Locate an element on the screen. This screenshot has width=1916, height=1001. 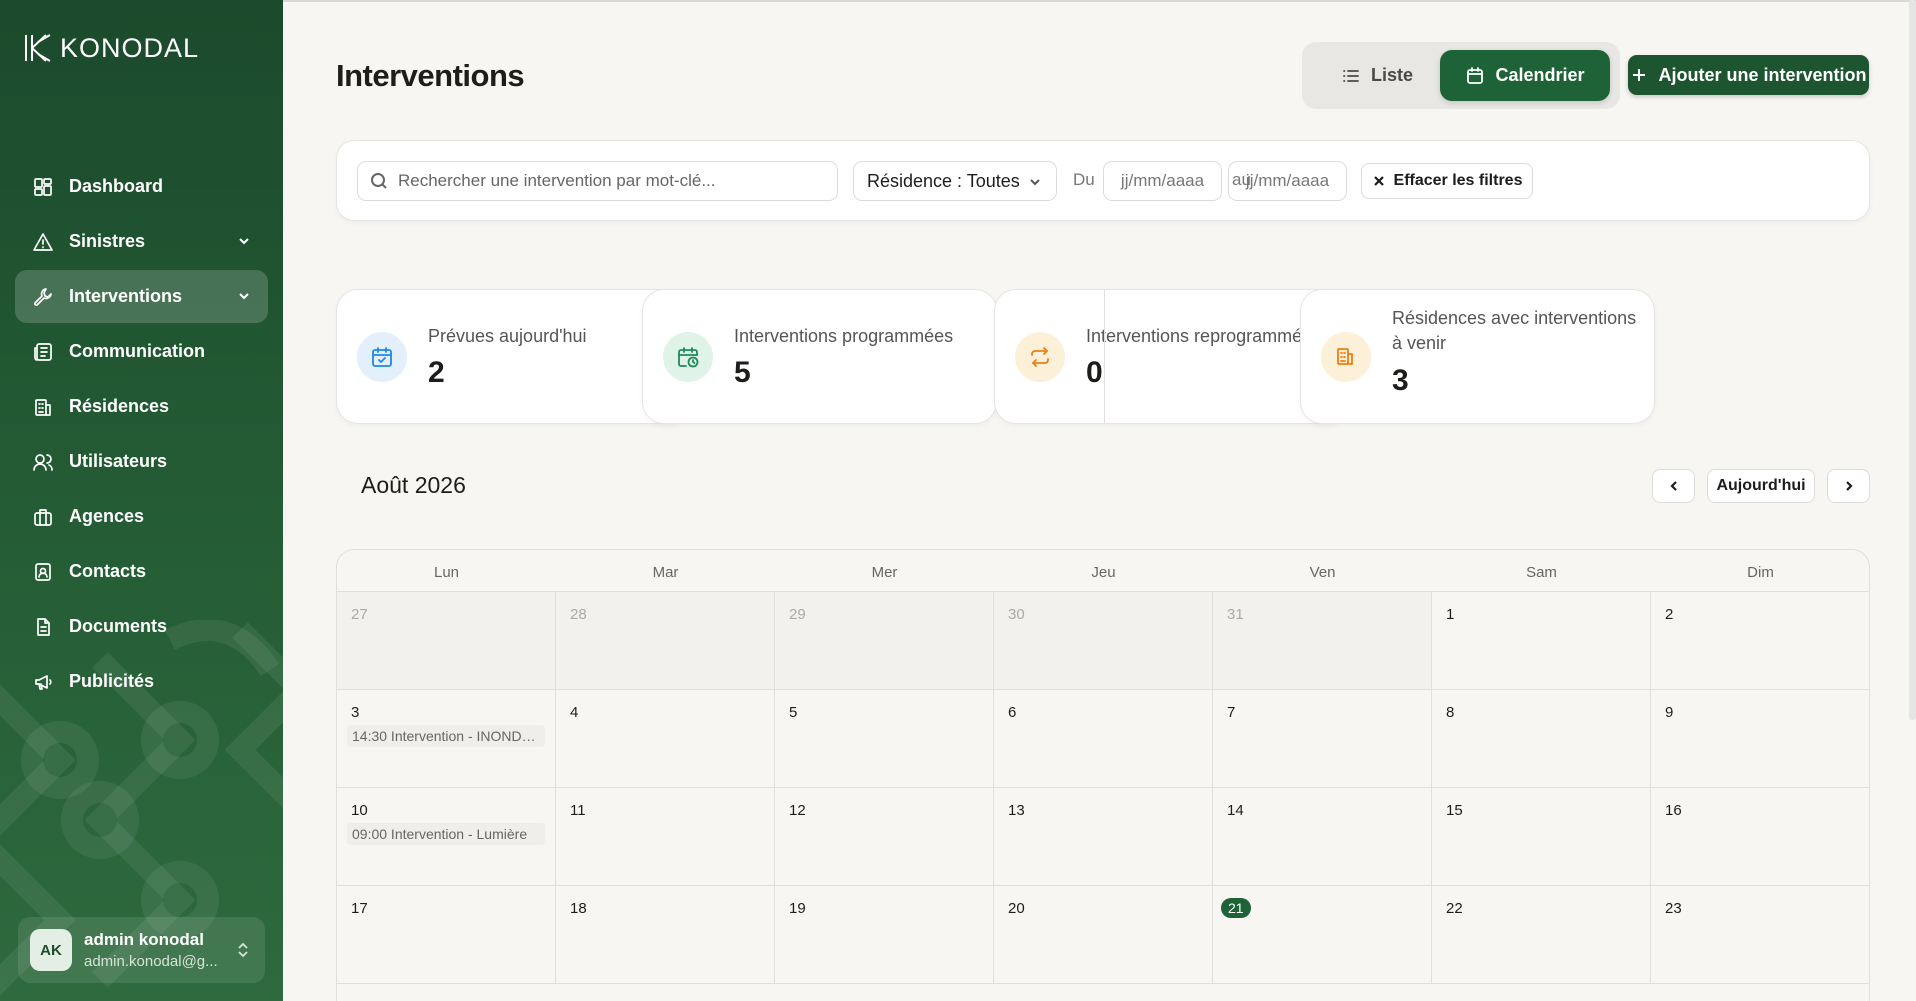
sidebar-item-residences: Résidences is located at coordinates (141, 406).